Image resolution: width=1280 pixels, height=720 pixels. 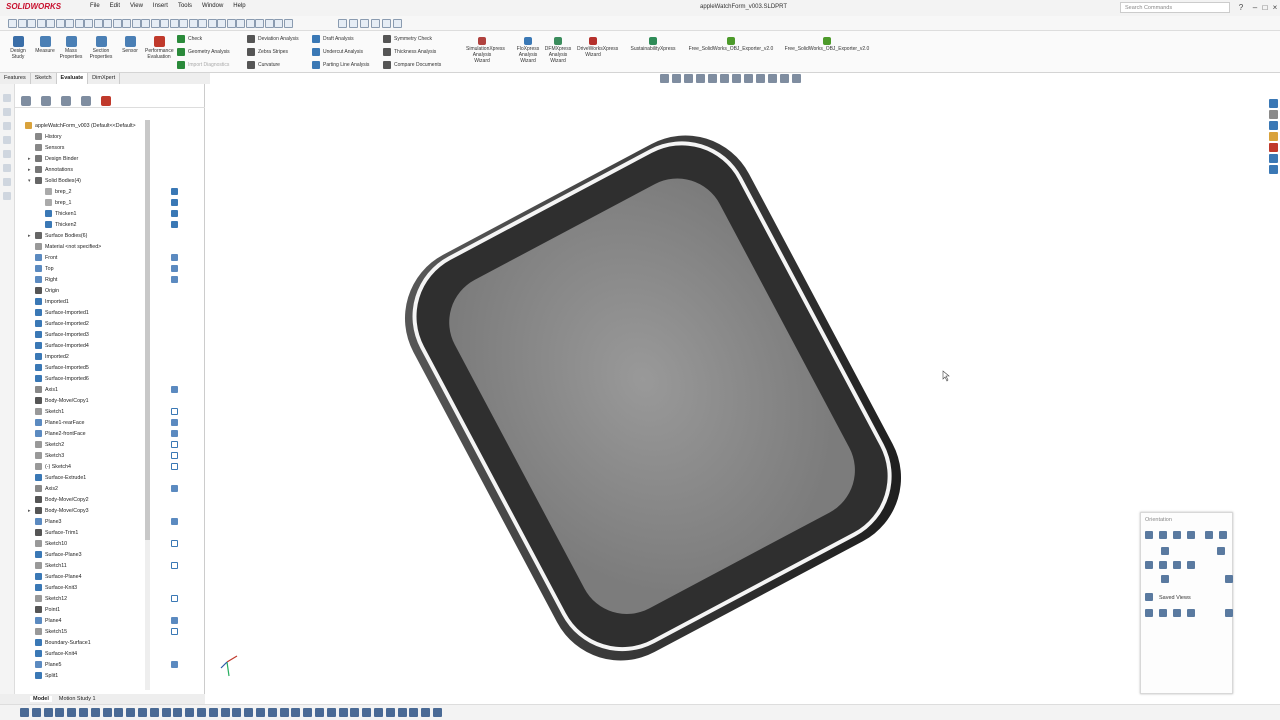 I want to click on tree-item-history: History, so click(x=88, y=136).